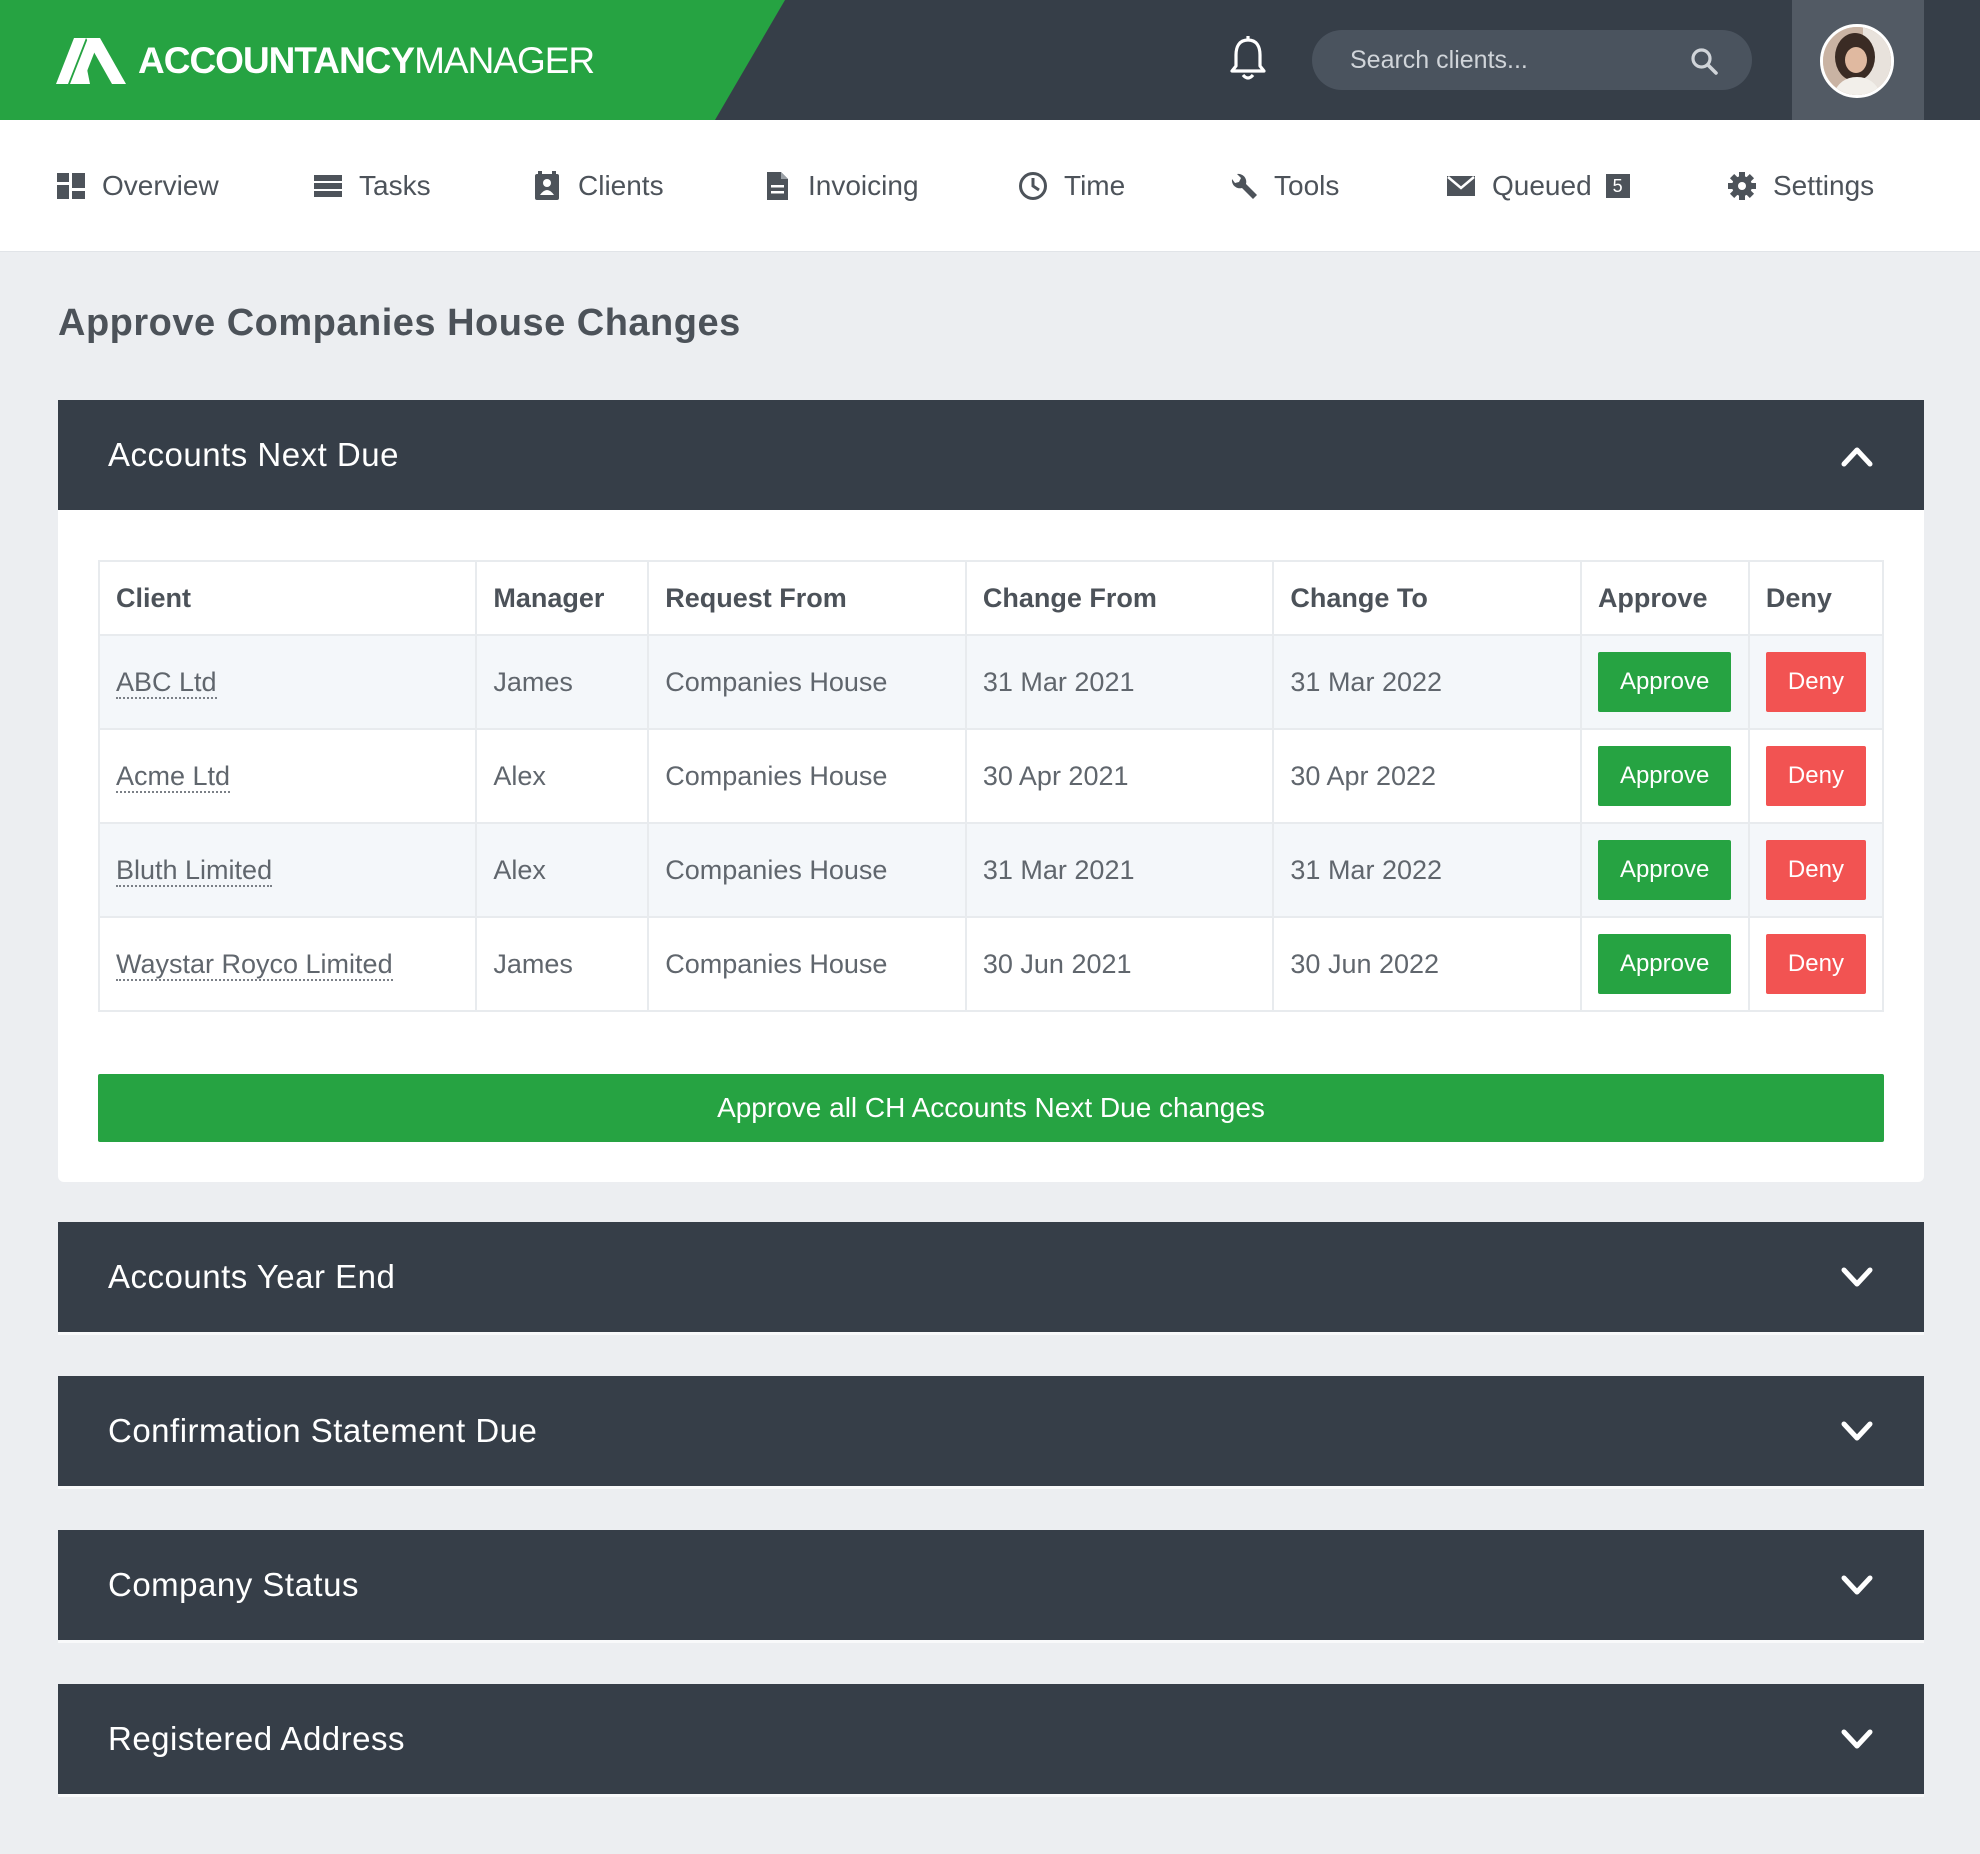 This screenshot has width=1980, height=1854. What do you see at coordinates (287, 870) in the screenshot?
I see `cell-client: Bluth Limited` at bounding box center [287, 870].